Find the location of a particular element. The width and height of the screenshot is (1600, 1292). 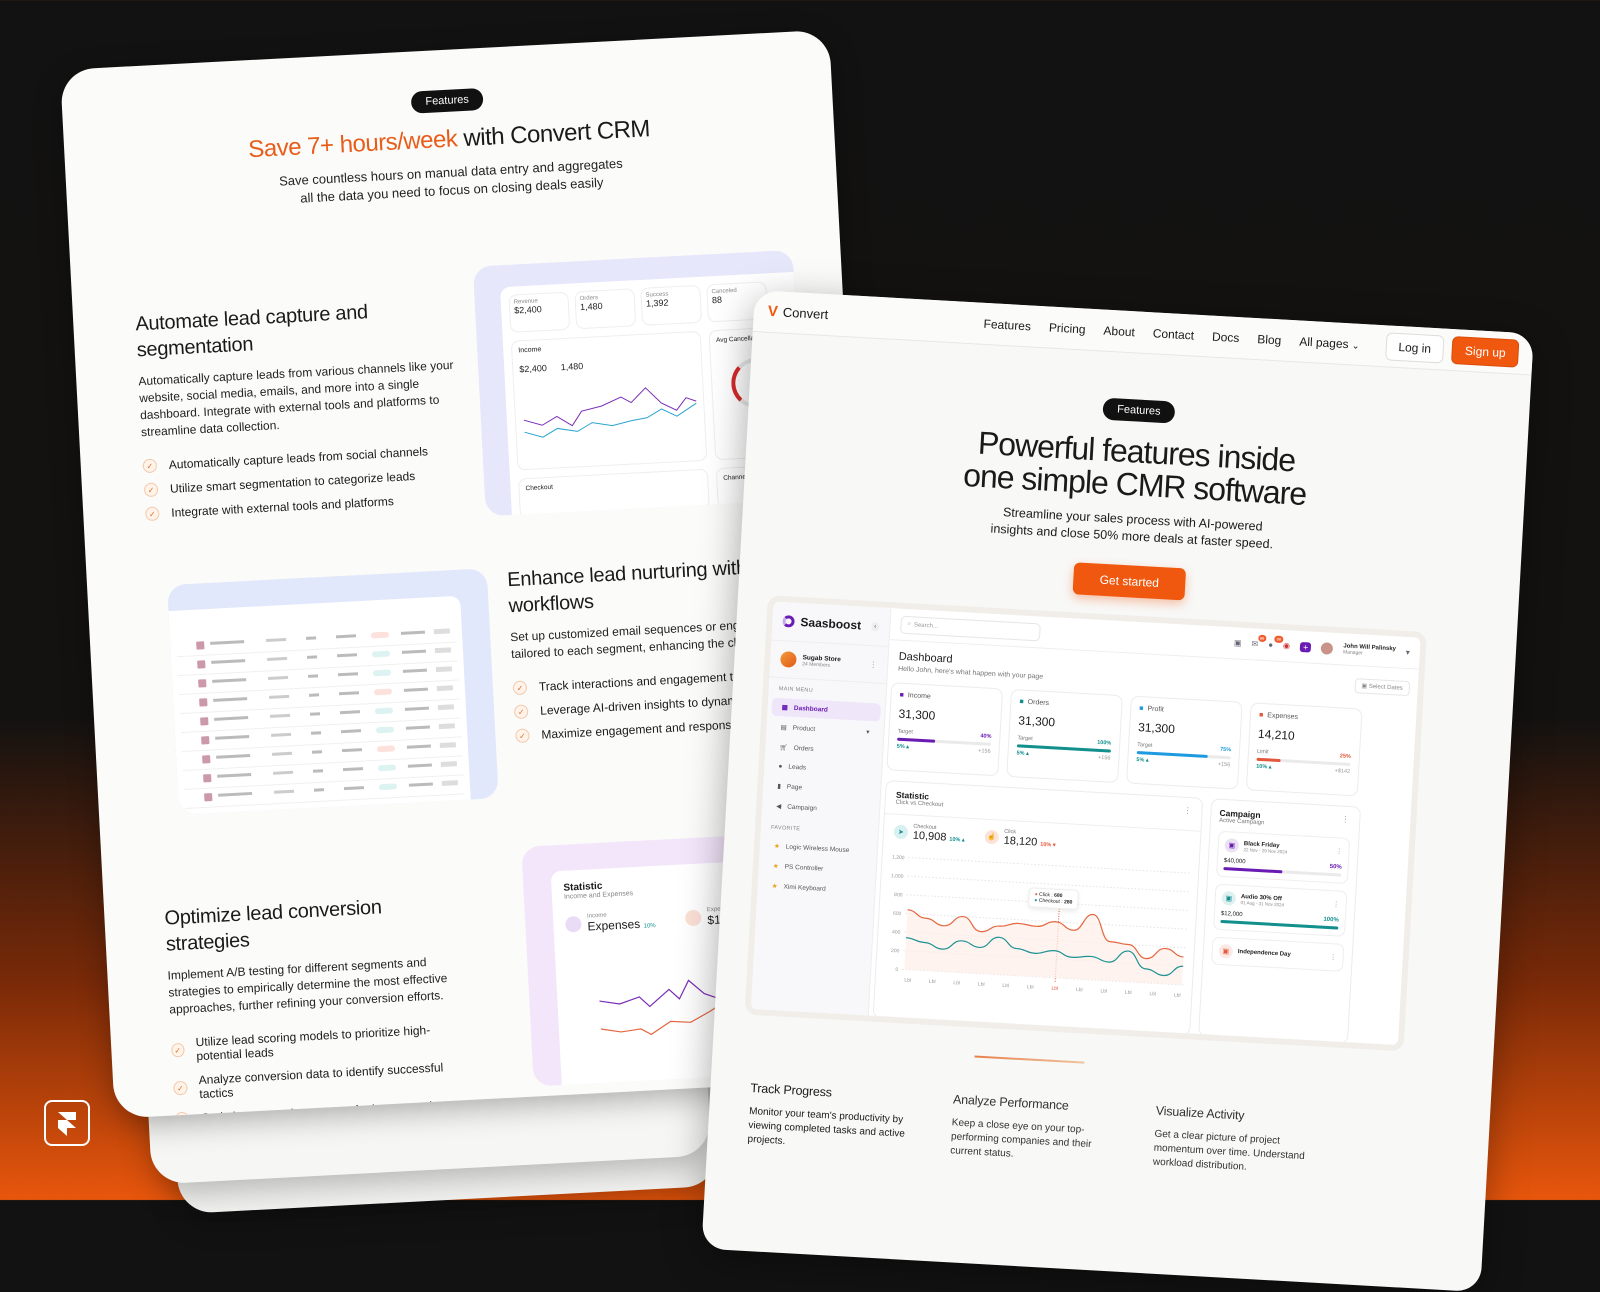

nav-link-contact: Contact is located at coordinates (1173, 334).